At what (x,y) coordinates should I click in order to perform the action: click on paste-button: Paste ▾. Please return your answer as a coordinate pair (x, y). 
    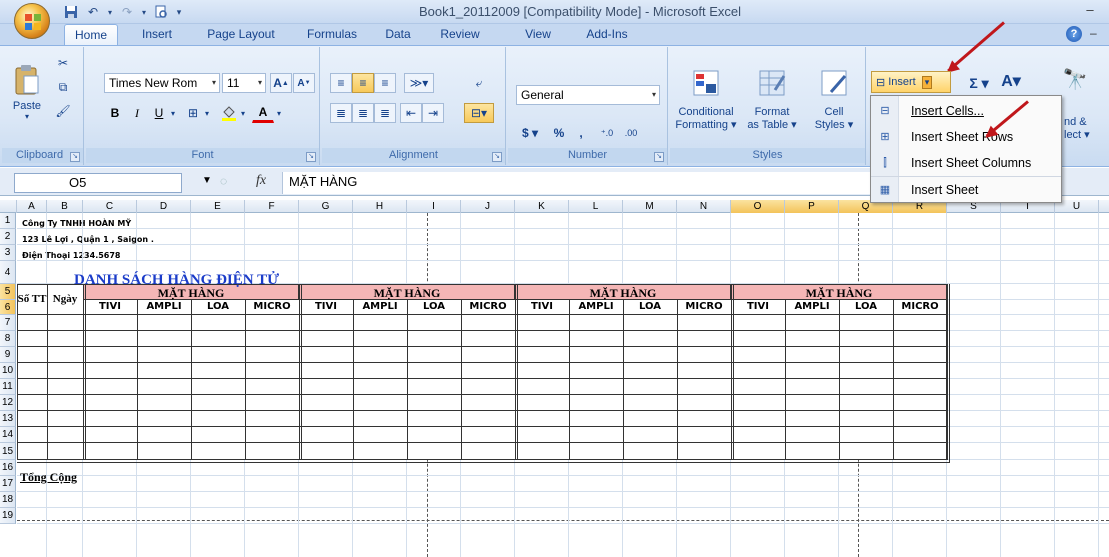
    Looking at the image, I should click on (27, 92).